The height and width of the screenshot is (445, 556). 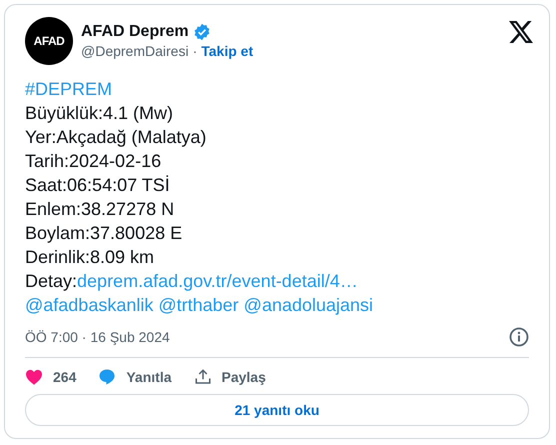 I want to click on avatar: AFAD, so click(x=49, y=41).